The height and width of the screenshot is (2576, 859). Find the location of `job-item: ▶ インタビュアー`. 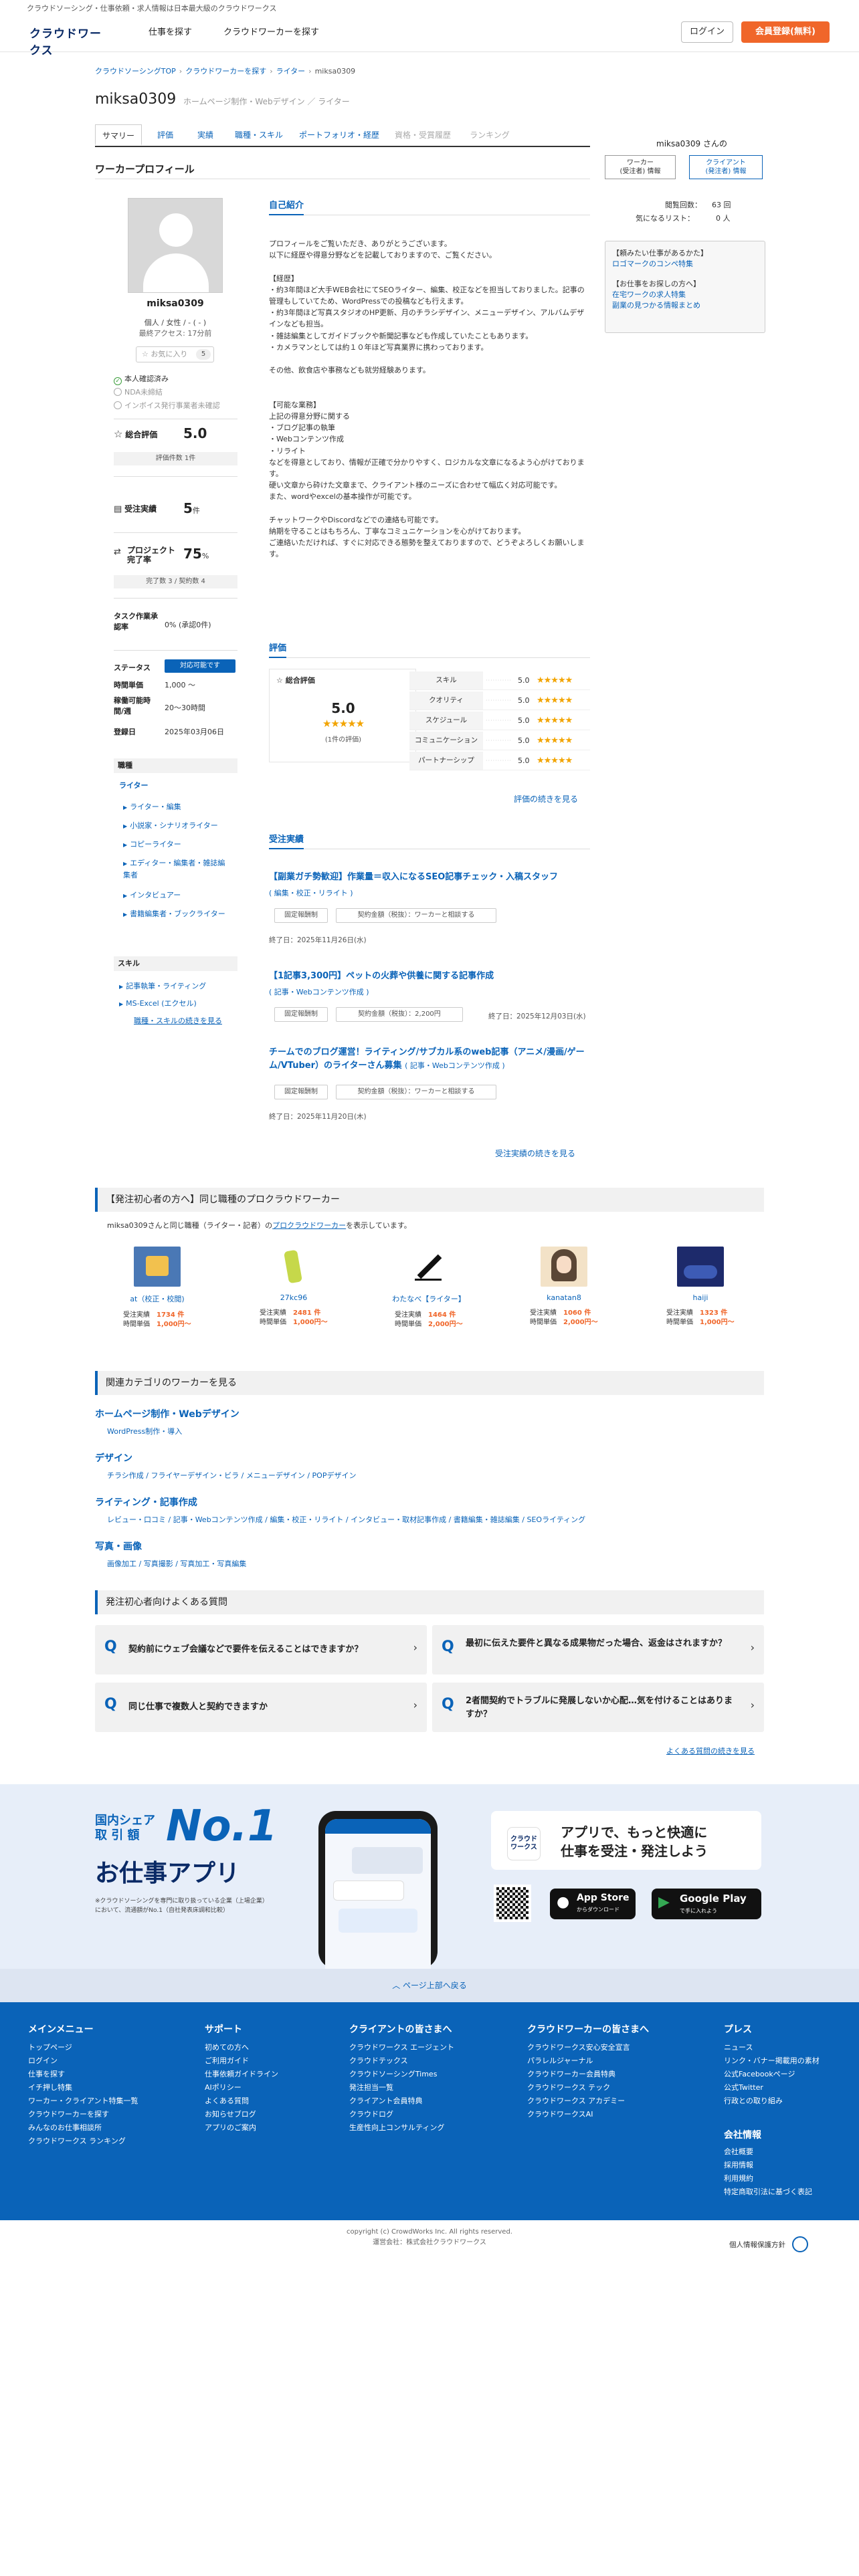

job-item: ▶ インタビュアー is located at coordinates (152, 895).